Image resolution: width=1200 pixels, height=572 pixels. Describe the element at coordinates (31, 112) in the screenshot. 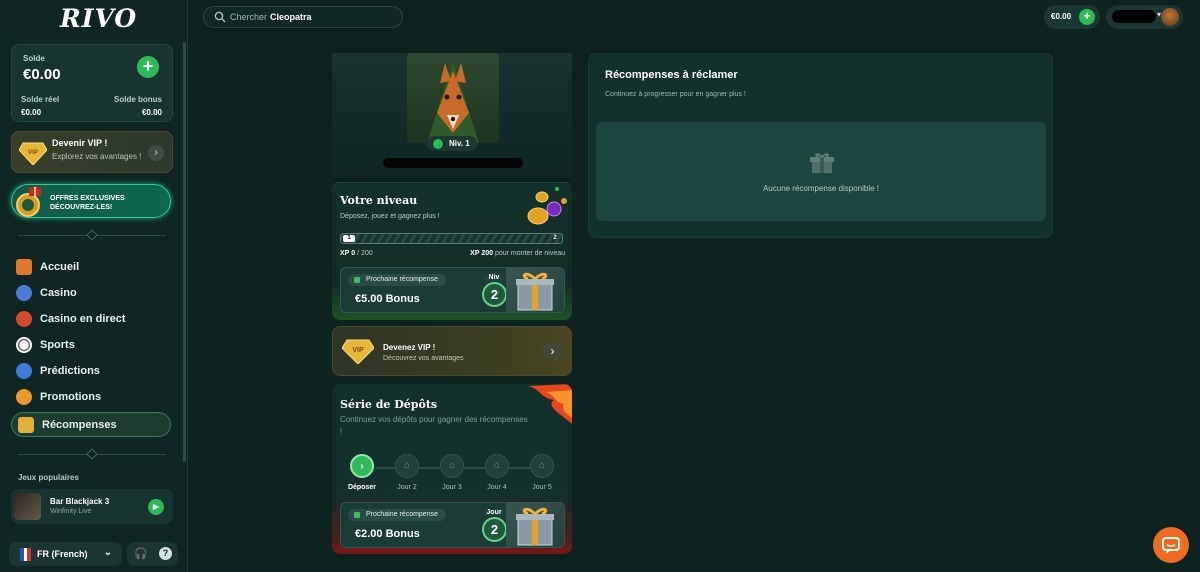

I see `real-balance-value: €0.00` at that location.